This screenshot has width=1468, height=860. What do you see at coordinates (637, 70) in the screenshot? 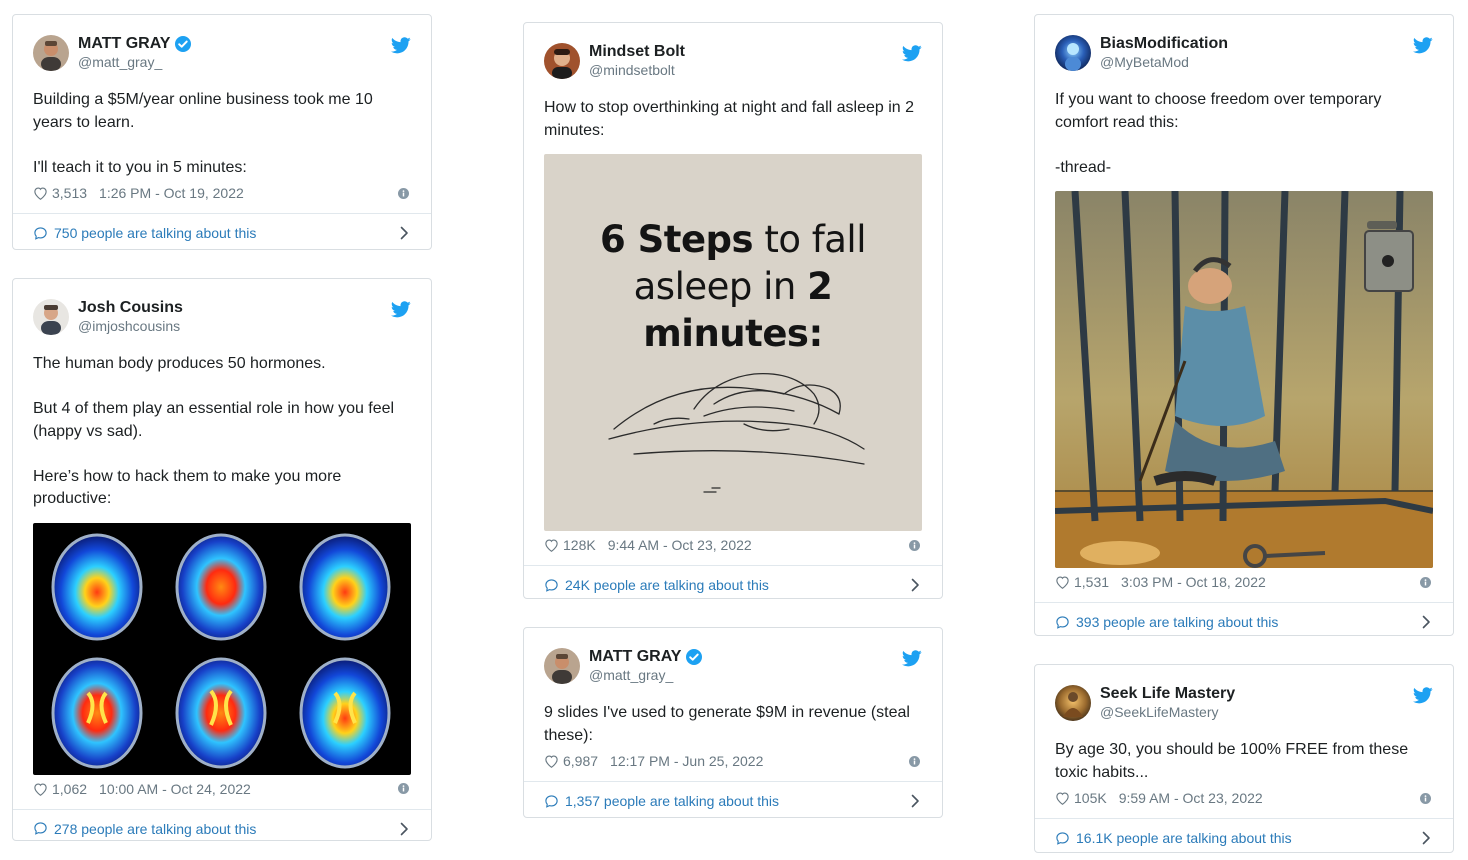
I see `user-handle: @mindsetbolt` at bounding box center [637, 70].